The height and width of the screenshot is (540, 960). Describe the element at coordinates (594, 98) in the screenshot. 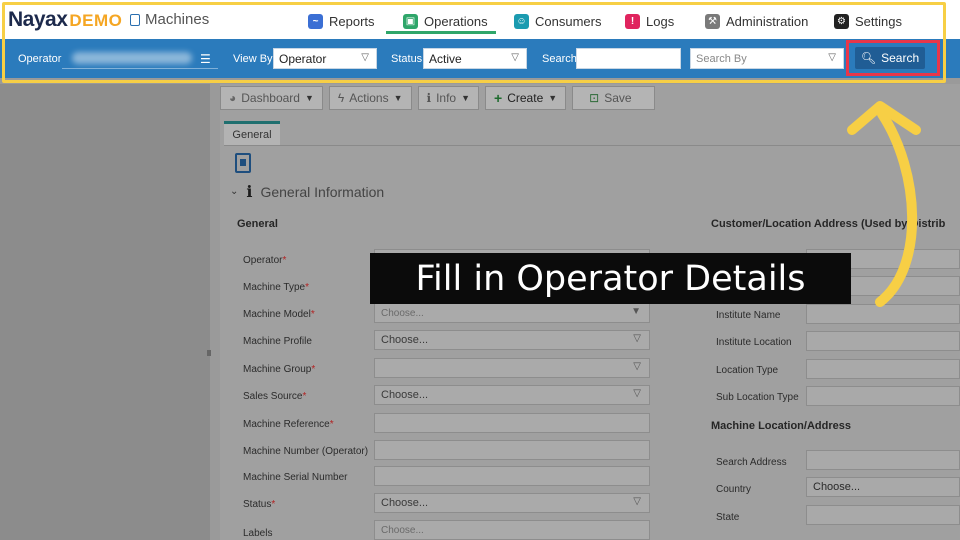

I see `save-icon: ⊡` at that location.